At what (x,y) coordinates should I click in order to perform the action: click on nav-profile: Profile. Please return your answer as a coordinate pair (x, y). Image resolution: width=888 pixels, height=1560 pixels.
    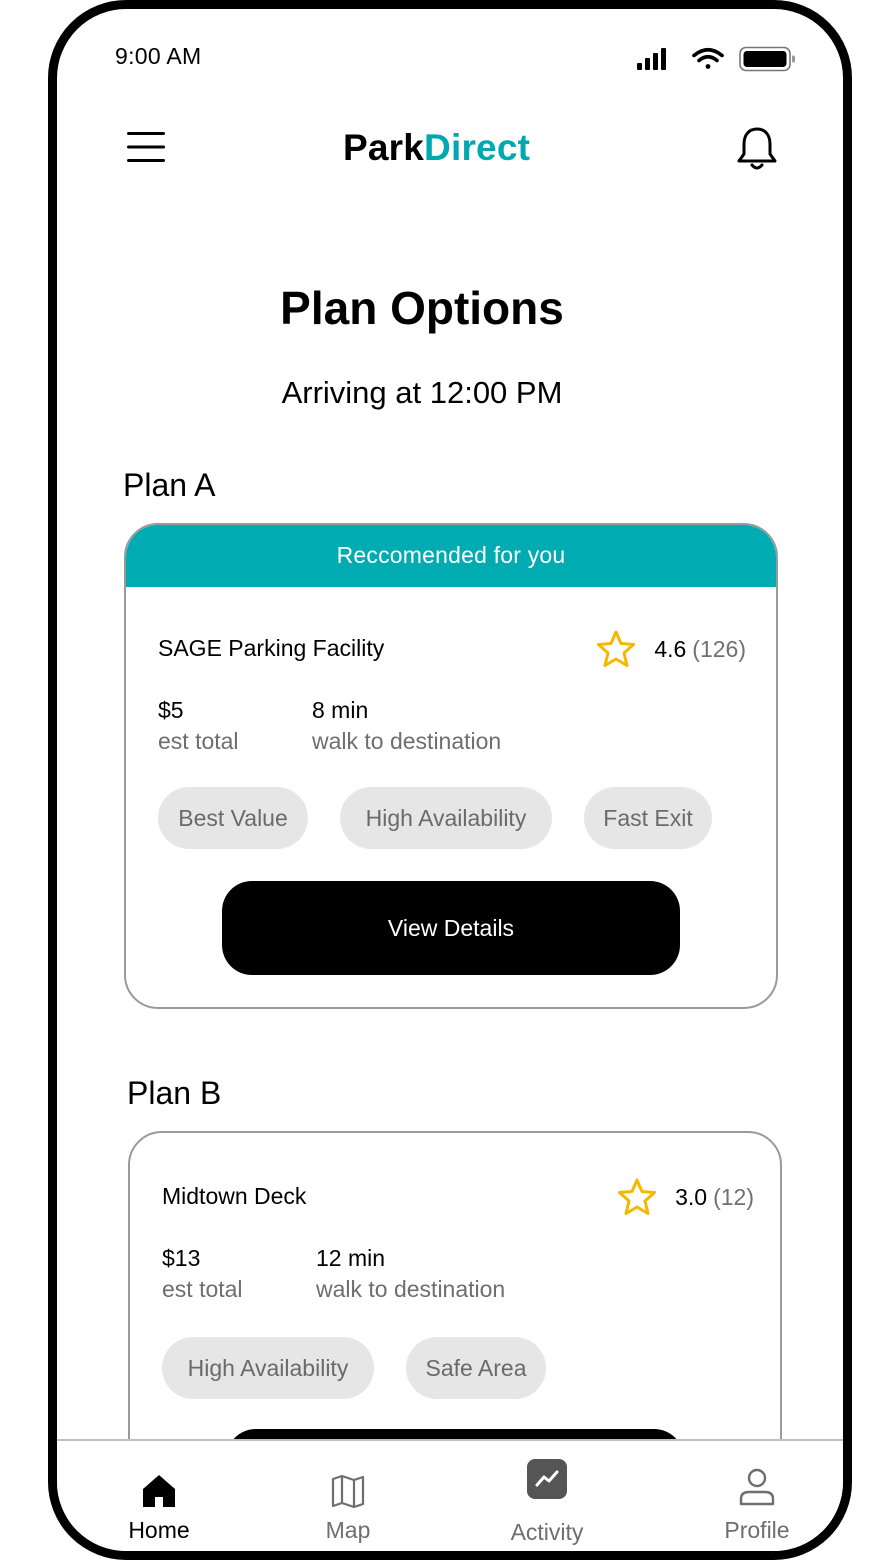
    Looking at the image, I should click on (757, 1496).